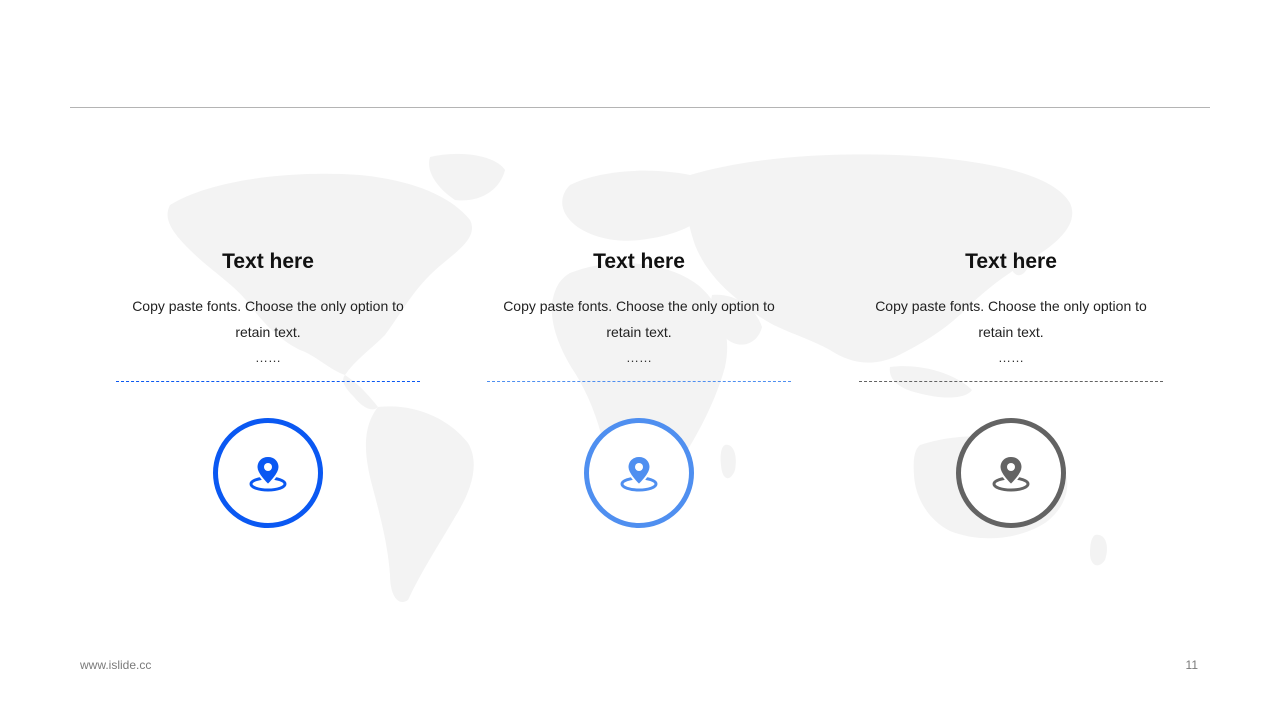  Describe the element at coordinates (640, 107) in the screenshot. I see `top-divider-line` at that location.